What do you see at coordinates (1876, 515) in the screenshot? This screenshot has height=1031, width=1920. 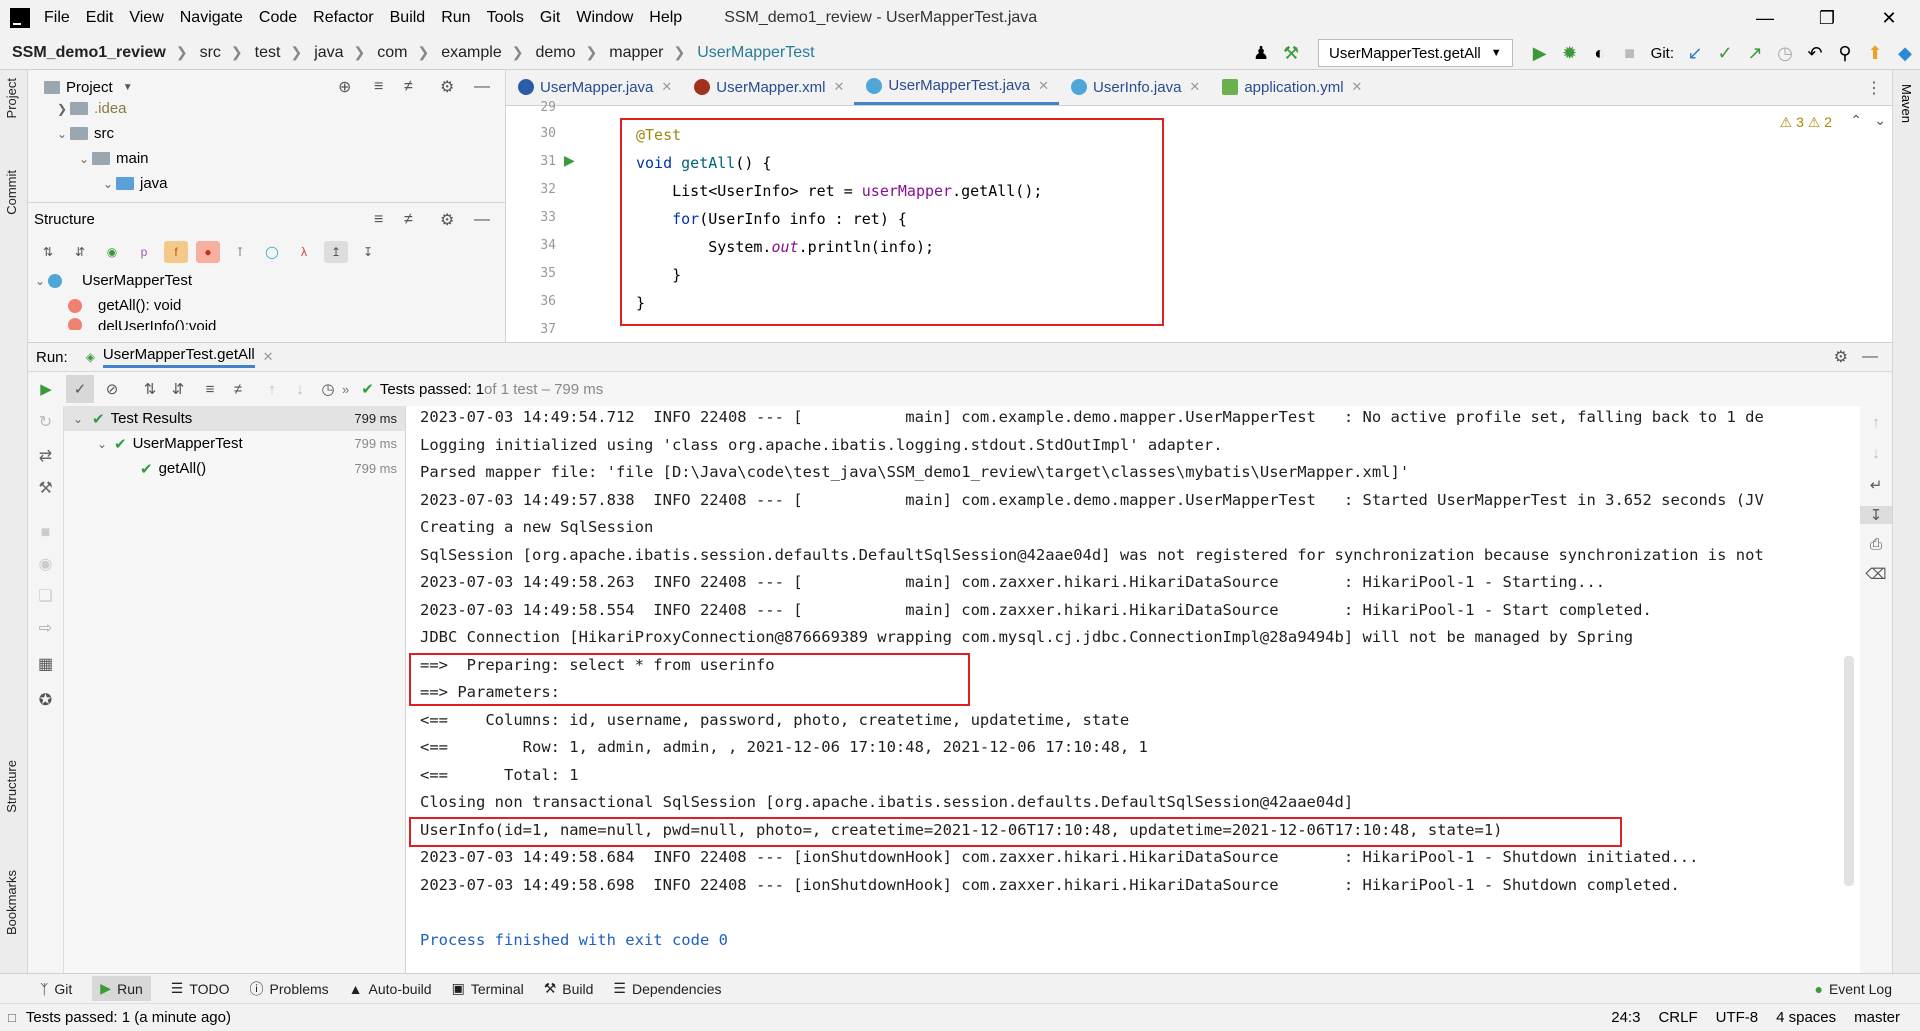 I see `scroll-to-end-icon: ↧` at bounding box center [1876, 515].